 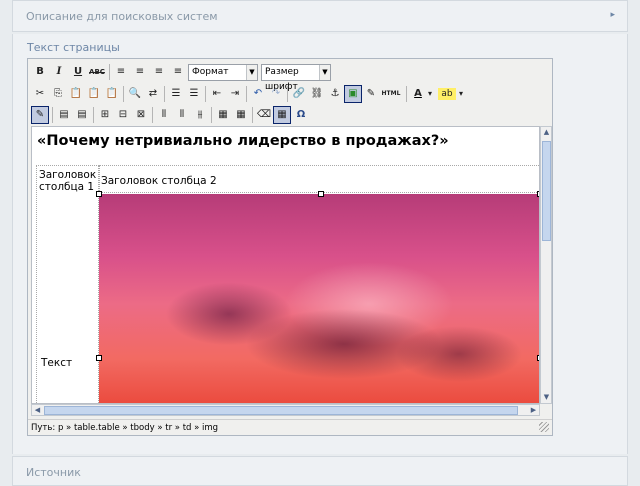 I want to click on column-1-header: Заголовок столбца 1, so click(x=68, y=181).